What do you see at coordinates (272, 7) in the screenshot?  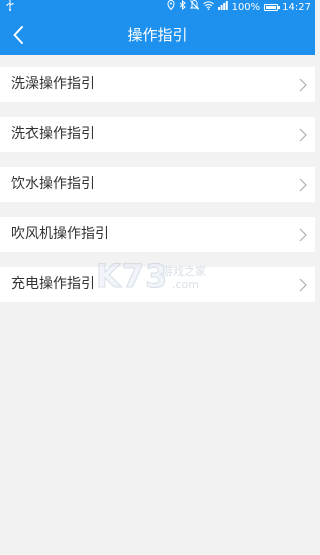 I see `battery-icon` at bounding box center [272, 7].